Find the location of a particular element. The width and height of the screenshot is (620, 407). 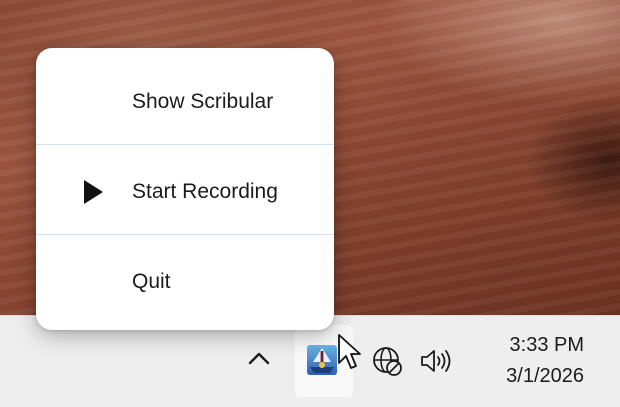

menu-item-label: Show Scribular is located at coordinates (203, 101).